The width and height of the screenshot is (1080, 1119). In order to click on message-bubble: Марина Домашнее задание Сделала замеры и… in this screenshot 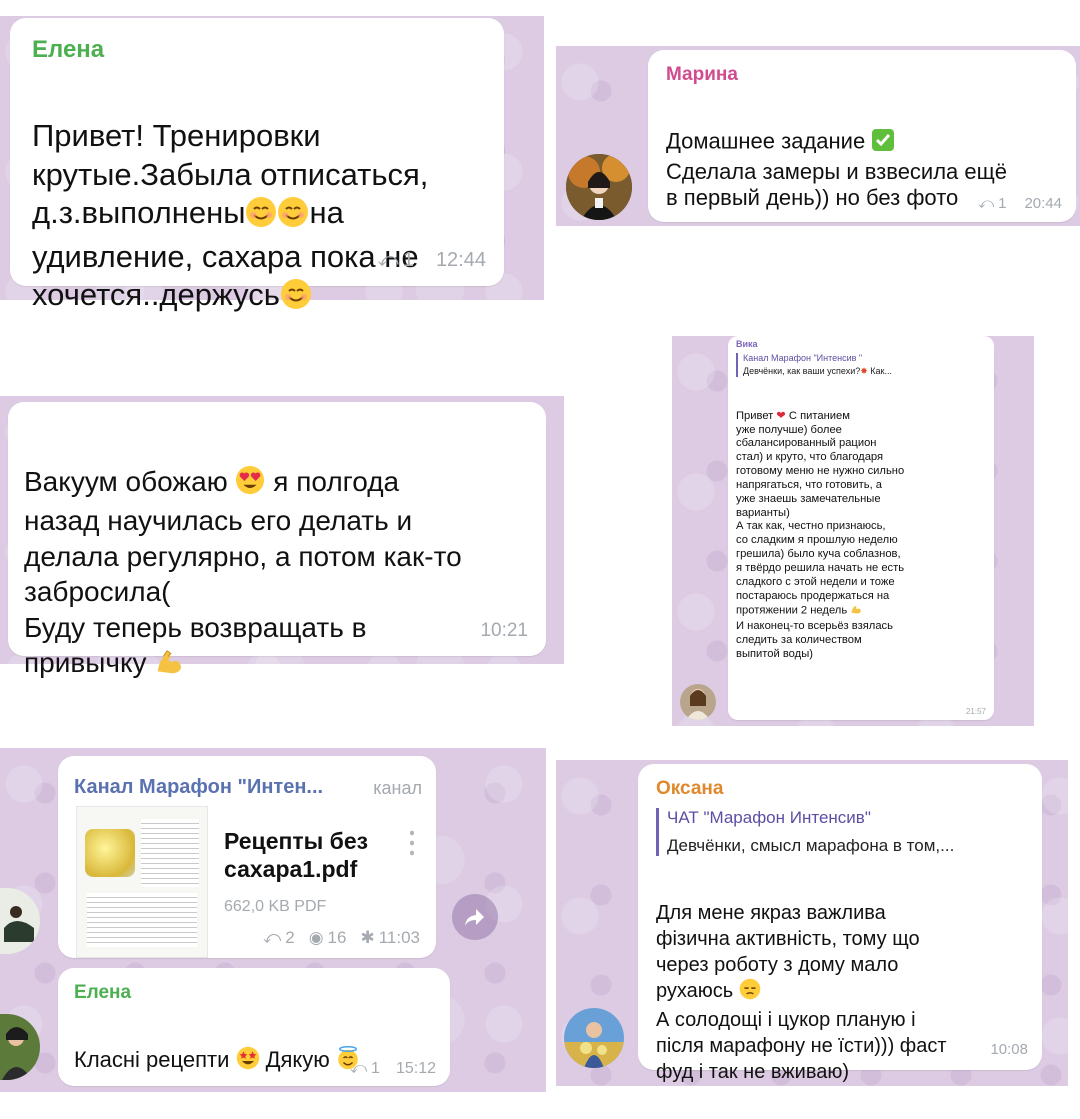, I will do `click(862, 136)`.